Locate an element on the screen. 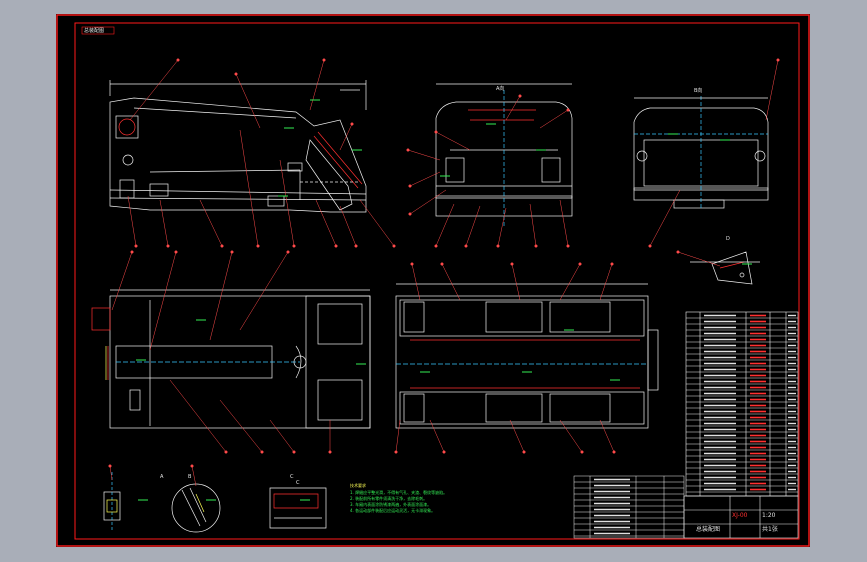  detail-label-a: A is located at coordinates (162, 477).